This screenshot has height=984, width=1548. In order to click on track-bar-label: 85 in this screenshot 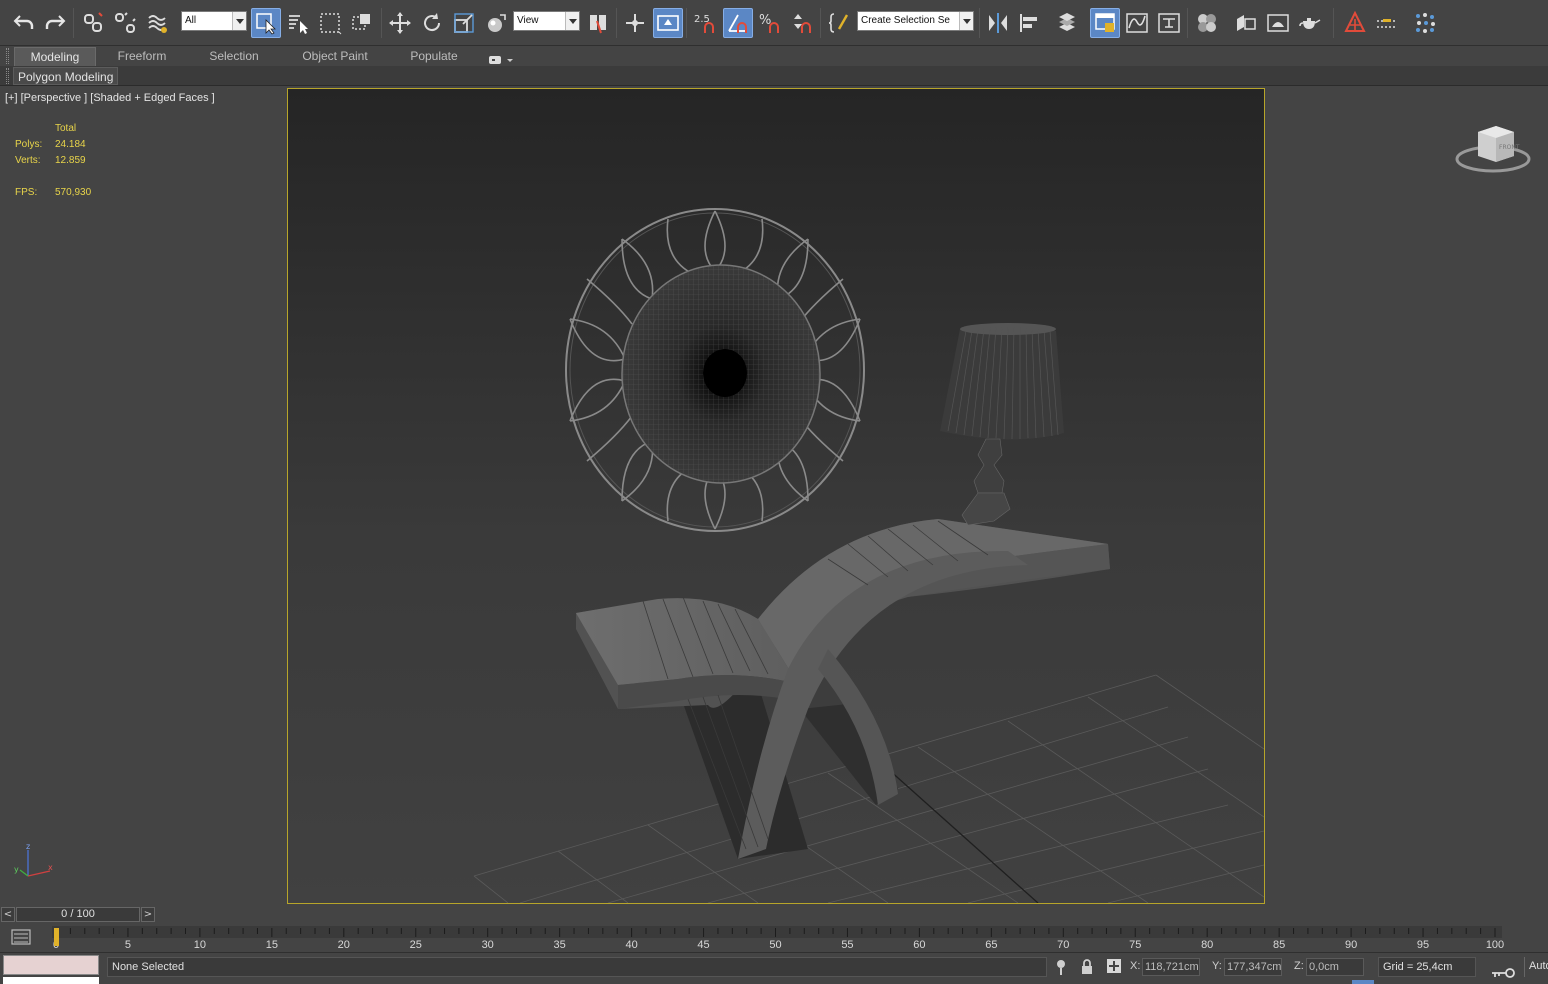, I will do `click(1279, 945)`.